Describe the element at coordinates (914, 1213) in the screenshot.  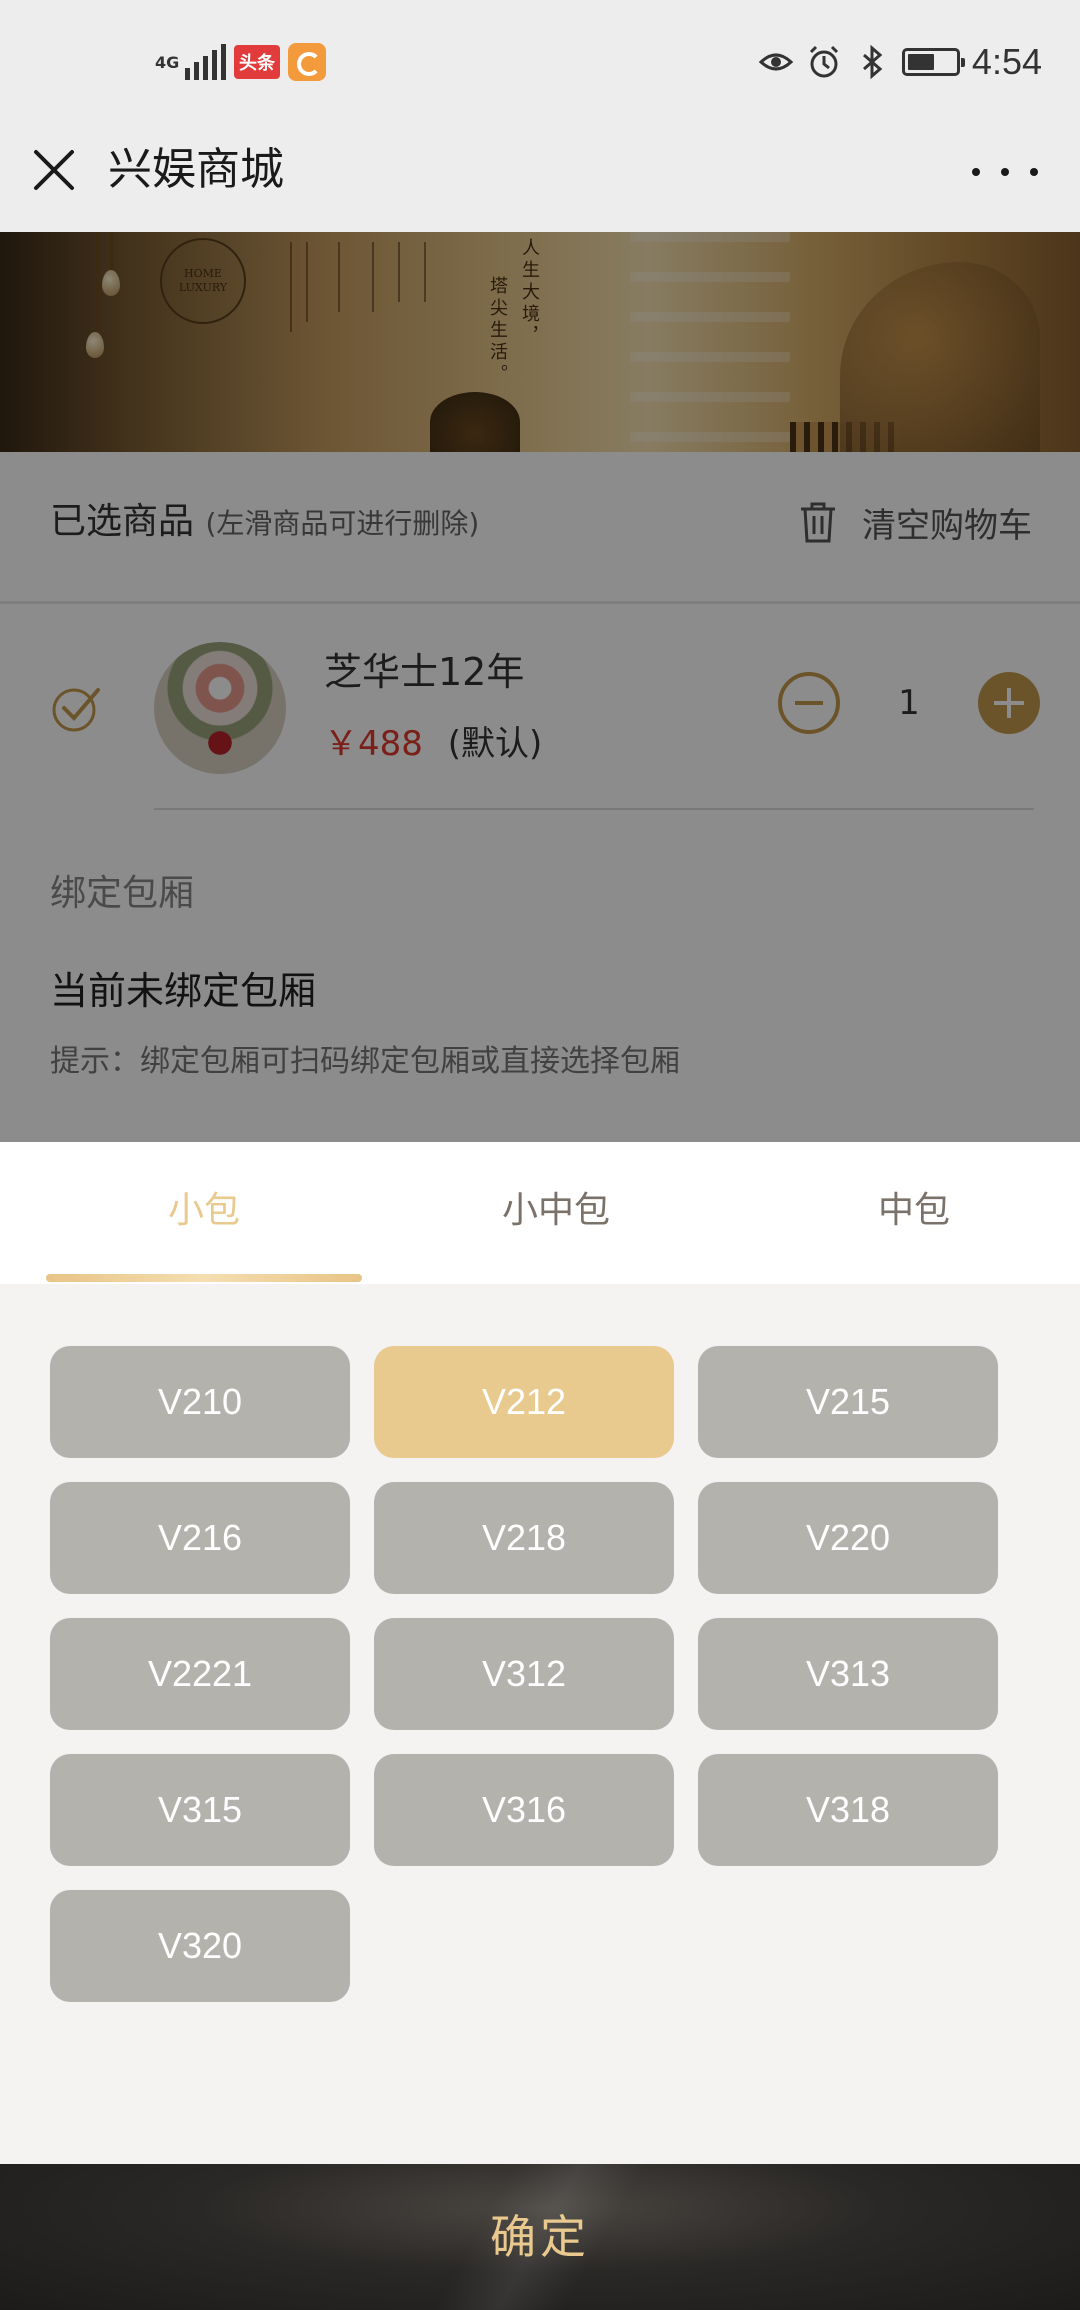
I see `tab-medium-room: 中包` at that location.